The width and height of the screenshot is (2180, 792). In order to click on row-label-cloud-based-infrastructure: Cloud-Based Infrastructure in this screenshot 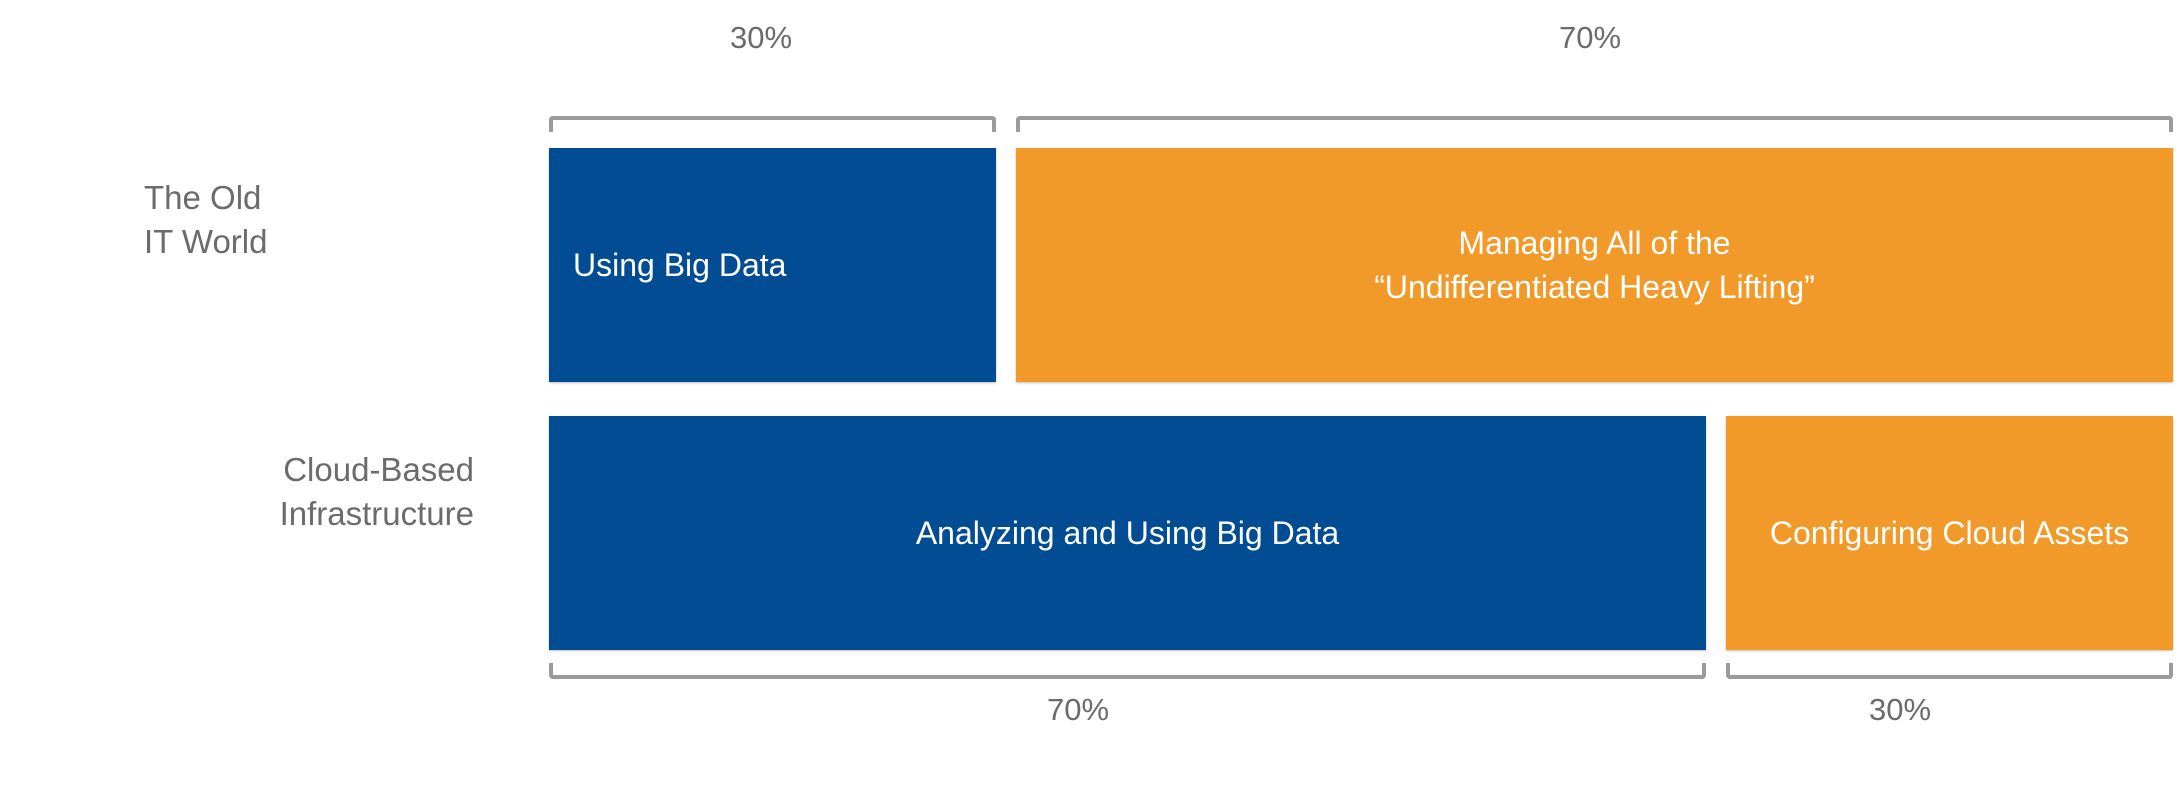, I will do `click(376, 491)`.